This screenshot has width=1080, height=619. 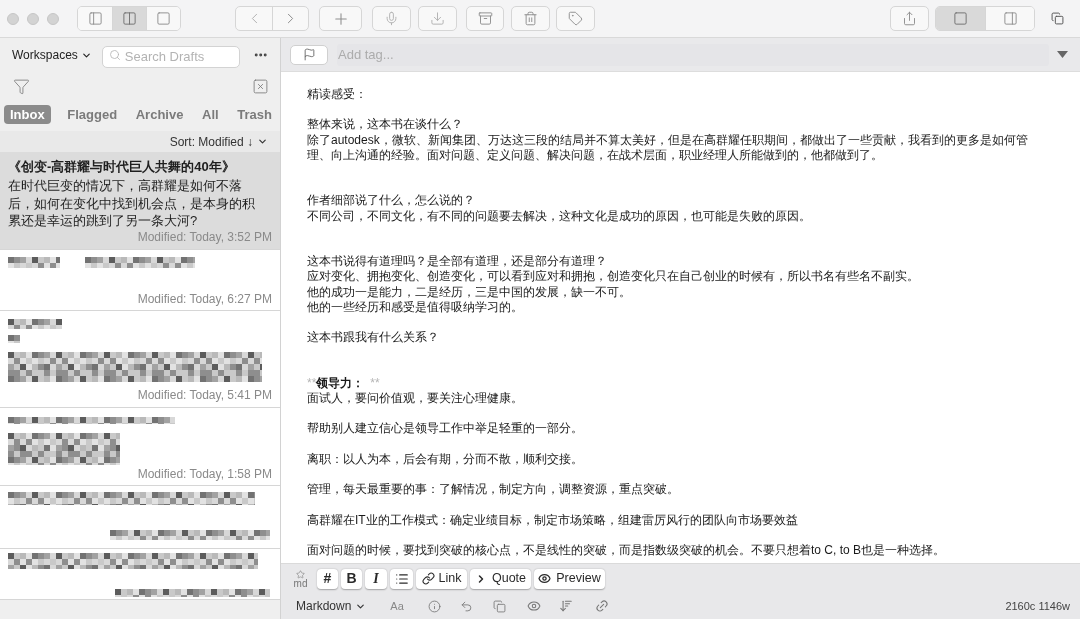 I want to click on sidebar-tab: Trash, so click(x=254, y=114).